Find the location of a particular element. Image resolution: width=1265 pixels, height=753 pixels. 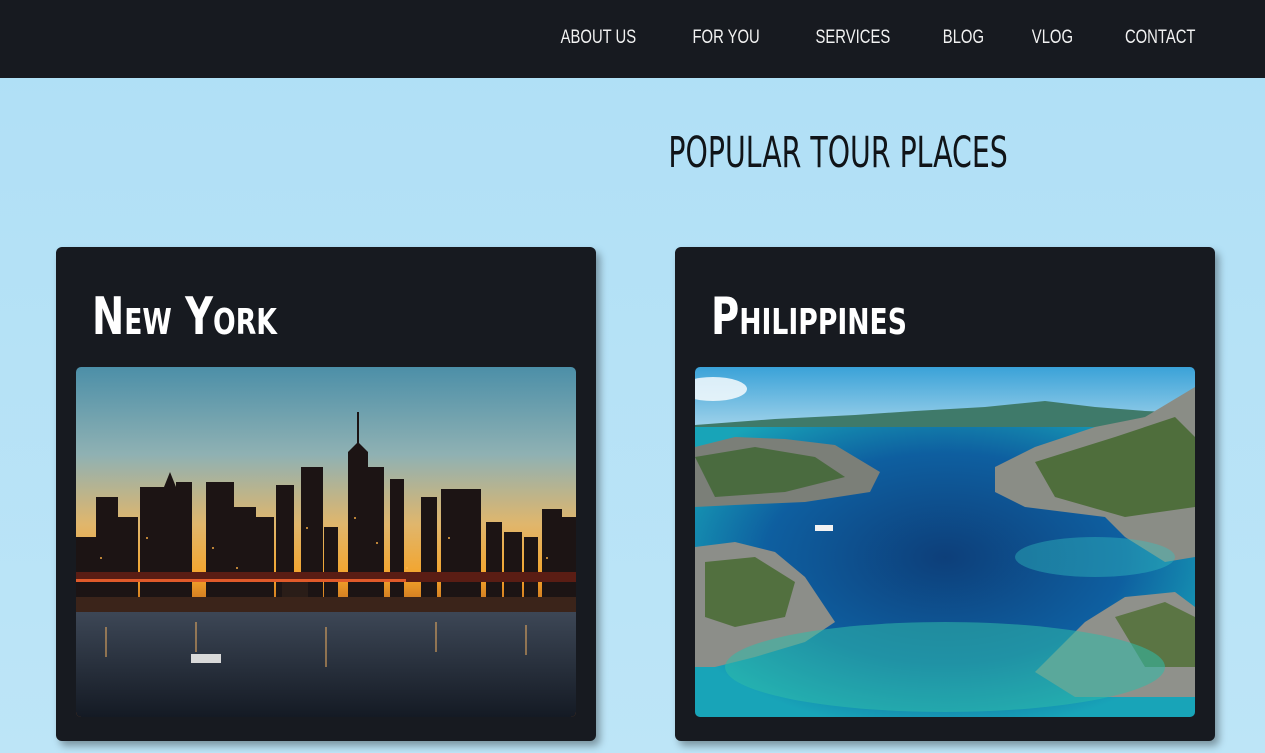

nav-services: SERVICES is located at coordinates (853, 38).